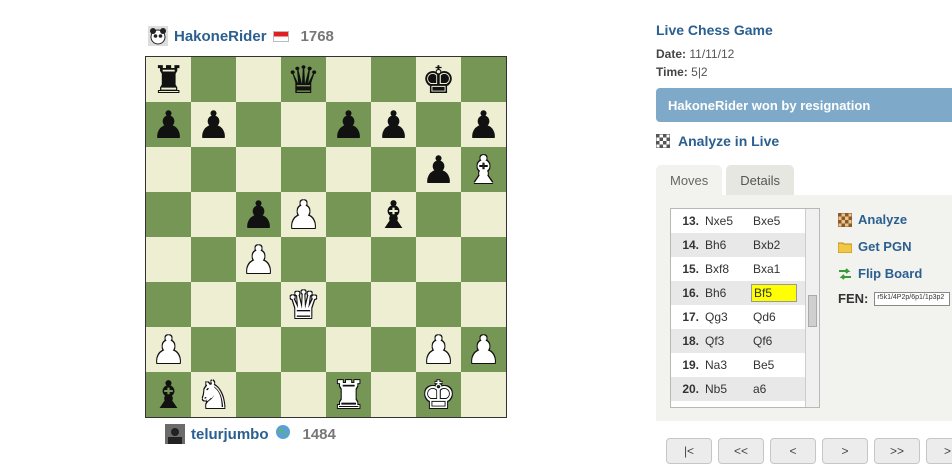 This screenshot has width=952, height=464. I want to click on square-d6, so click(303, 169).